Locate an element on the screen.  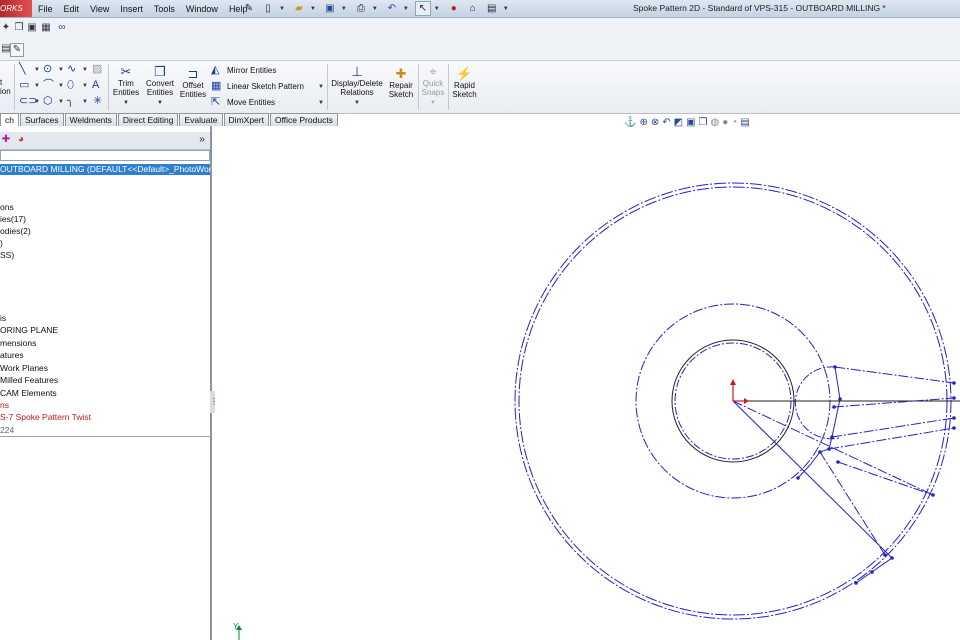
polygon-tool-icon: ⬡ is located at coordinates (48, 101).